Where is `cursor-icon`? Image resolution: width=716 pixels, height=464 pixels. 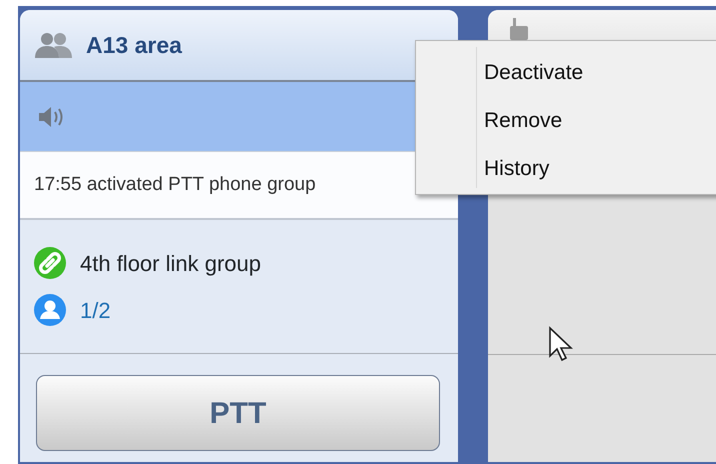
cursor-icon is located at coordinates (562, 345).